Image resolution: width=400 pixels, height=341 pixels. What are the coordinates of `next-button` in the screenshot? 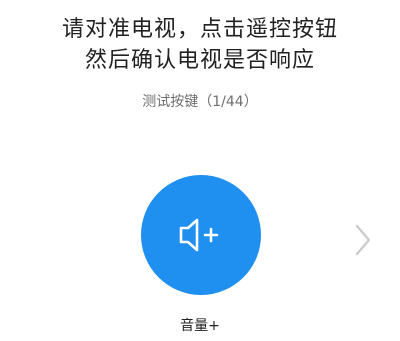 It's located at (363, 242).